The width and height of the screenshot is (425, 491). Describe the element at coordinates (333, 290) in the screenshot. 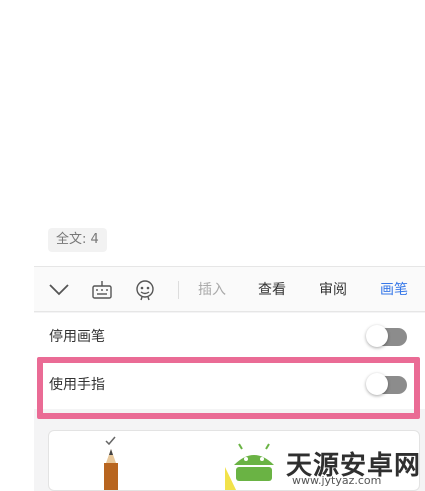

I see `tab-review: 审阅` at that location.